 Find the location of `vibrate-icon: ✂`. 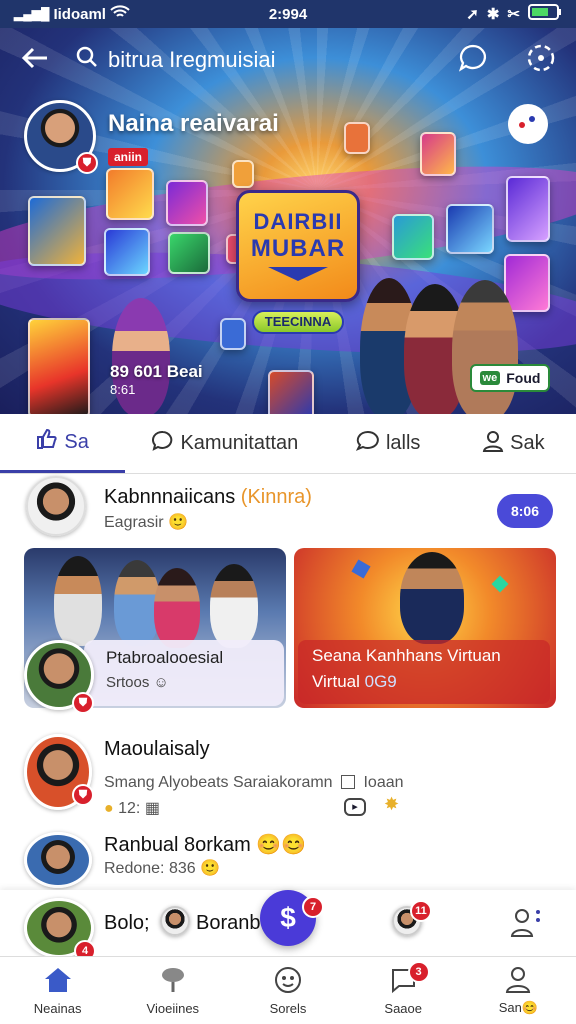

vibrate-icon: ✂ is located at coordinates (513, 14).